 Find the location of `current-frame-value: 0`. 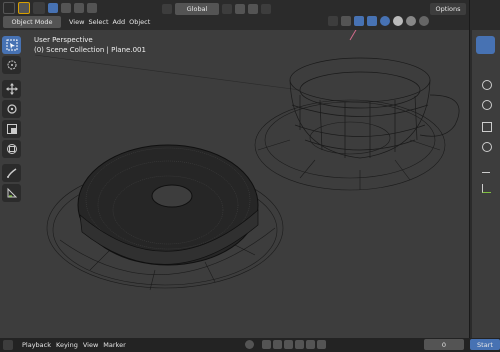

current-frame-value: 0 is located at coordinates (444, 344).